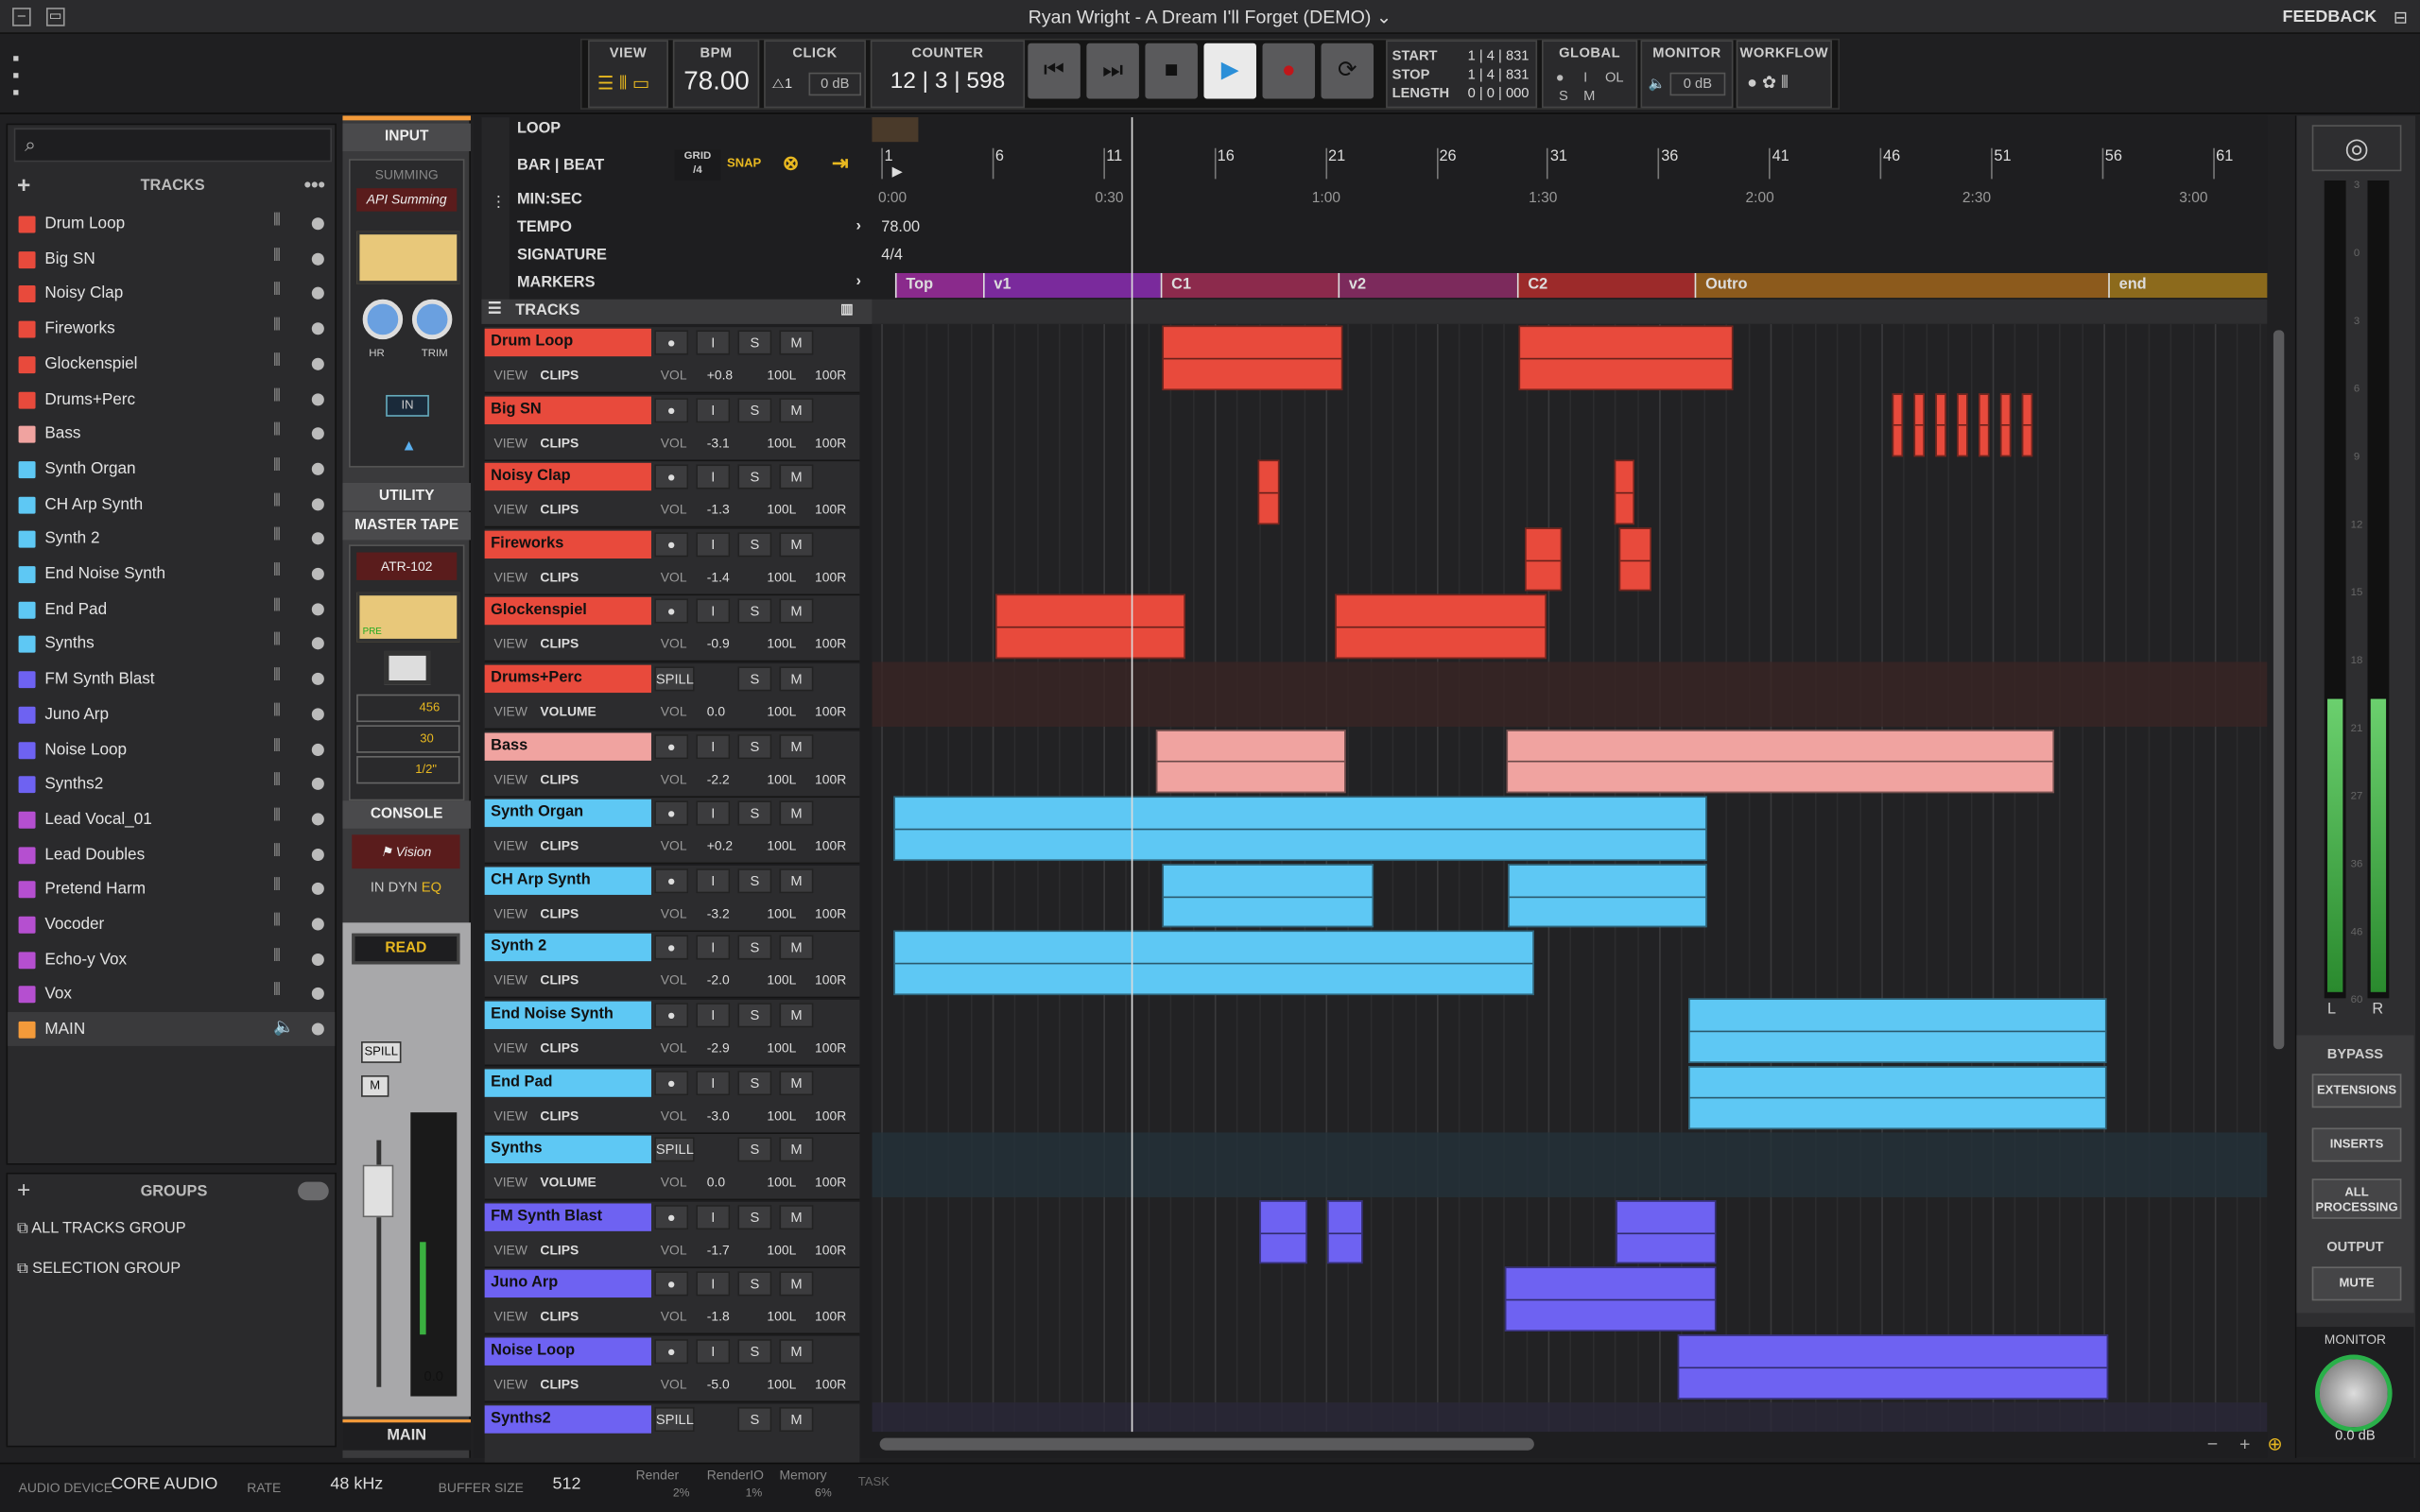  Describe the element at coordinates (623, 84) in the screenshot. I see `view-icons: ☰ ⦀ ▭` at that location.